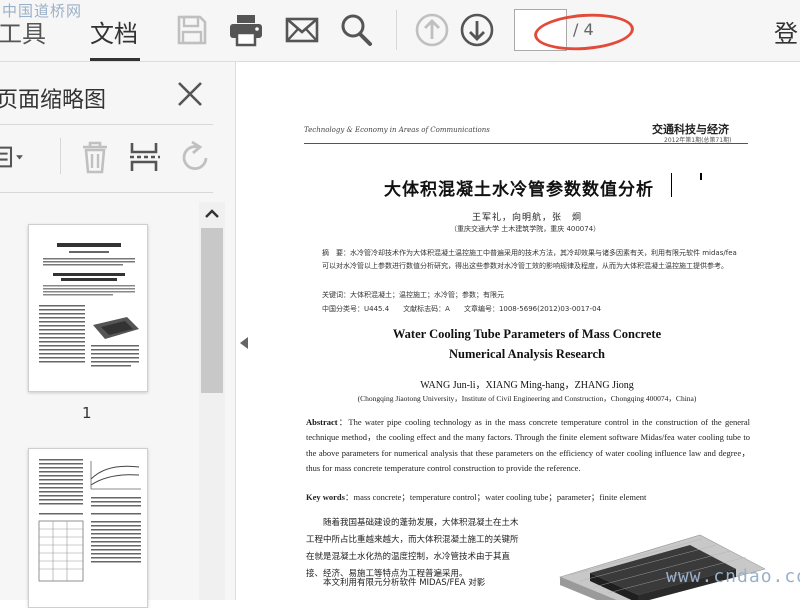  What do you see at coordinates (733, 576) in the screenshot?
I see `watermark-bottom: www.cndao.com` at bounding box center [733, 576].